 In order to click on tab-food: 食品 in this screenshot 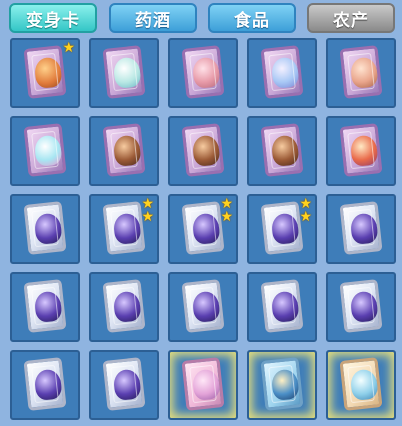, I will do `click(252, 18)`.